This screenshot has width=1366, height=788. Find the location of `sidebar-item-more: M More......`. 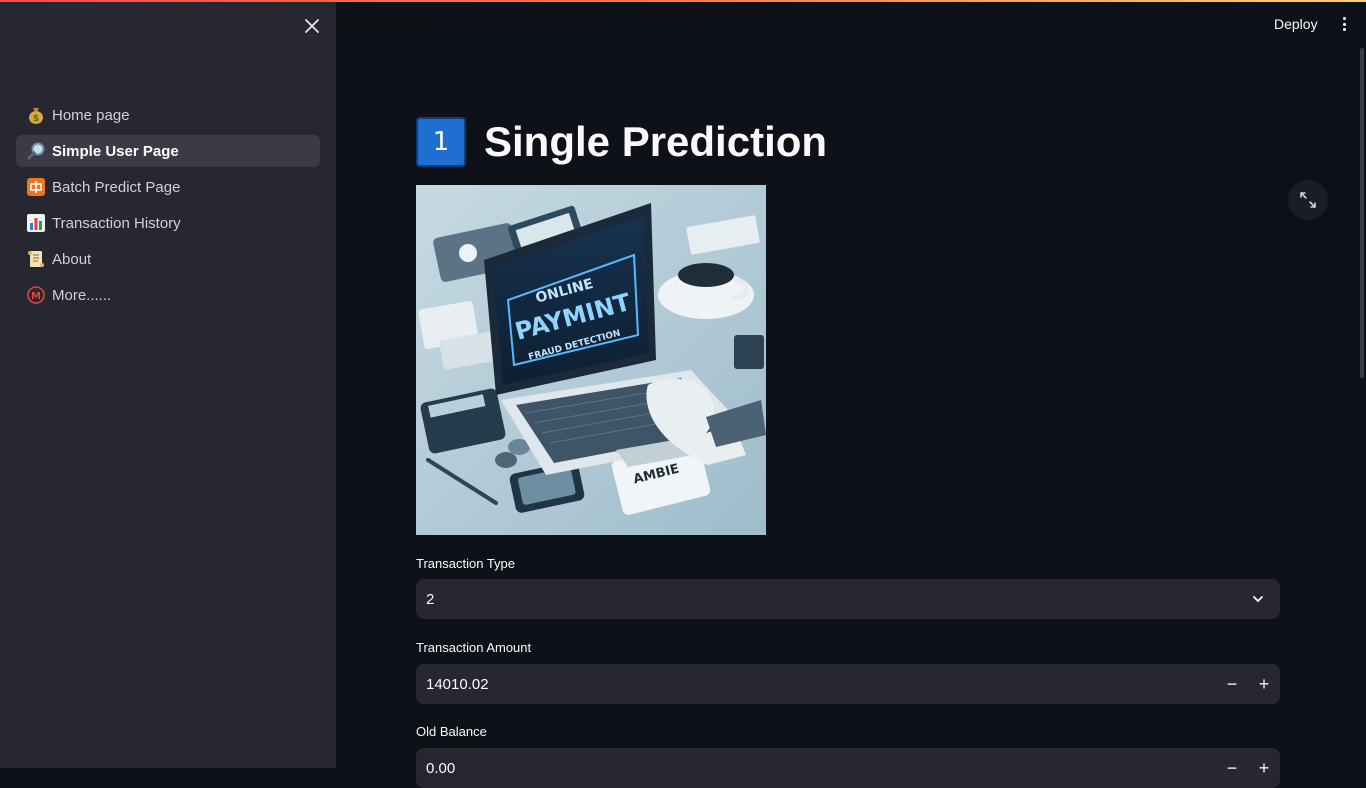

sidebar-item-more: M More...... is located at coordinates (168, 295).